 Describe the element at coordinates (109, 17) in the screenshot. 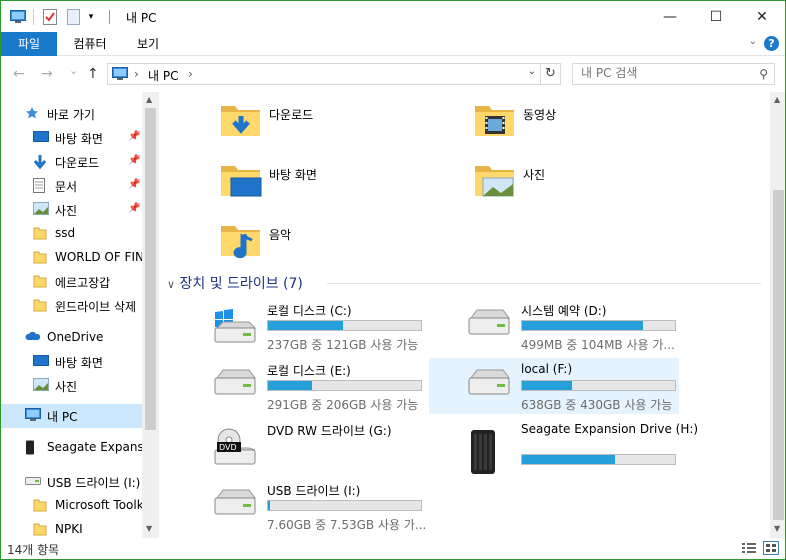

I see `title-divider` at that location.